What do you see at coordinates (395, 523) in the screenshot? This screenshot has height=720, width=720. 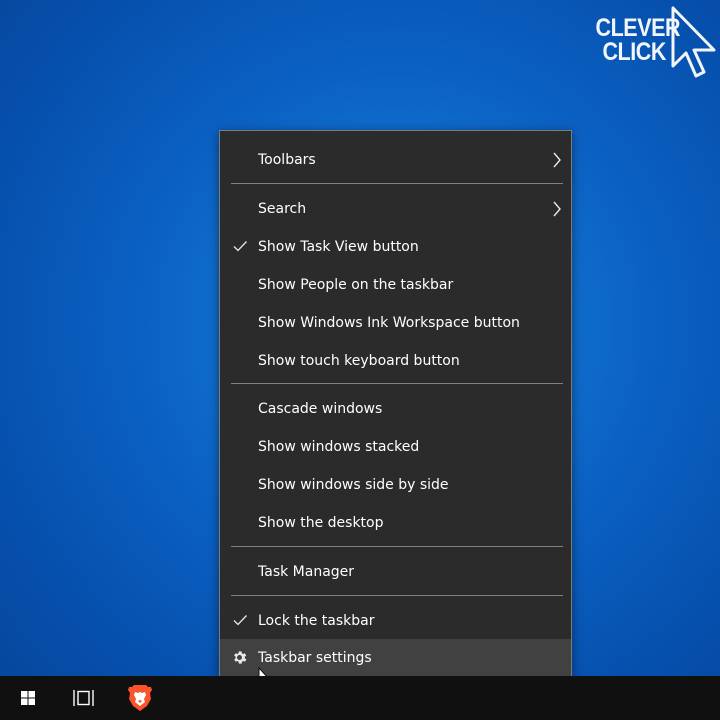 I see `menu-item-show-the-desktop: Show the desktop` at bounding box center [395, 523].